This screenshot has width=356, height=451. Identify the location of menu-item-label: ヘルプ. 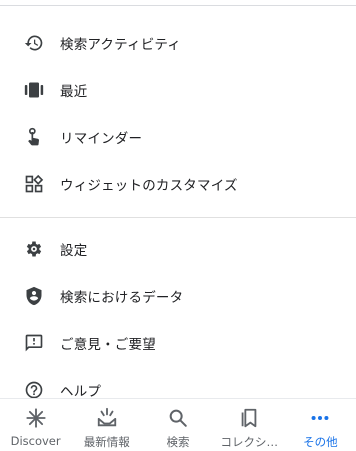
(81, 392).